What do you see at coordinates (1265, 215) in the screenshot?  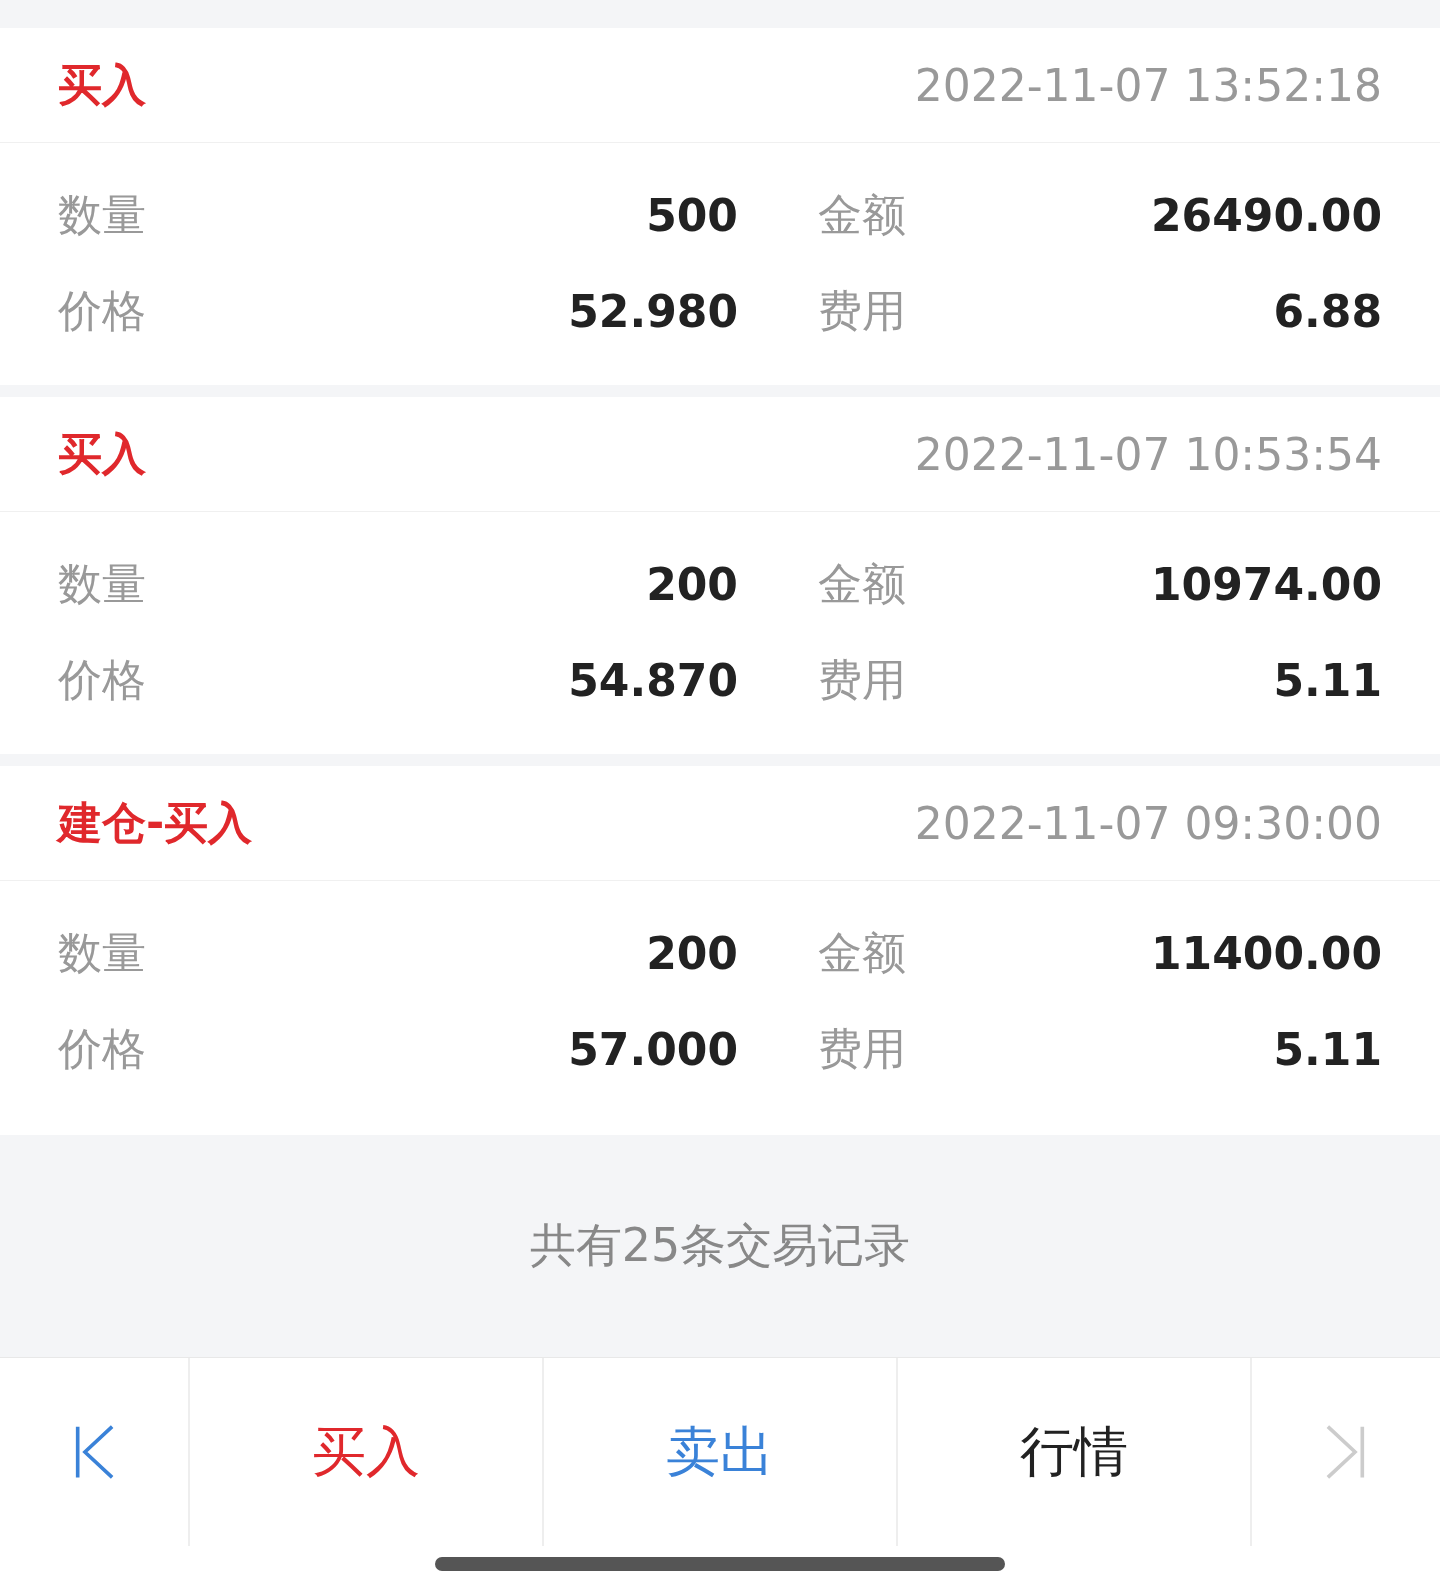 I see `field-value: 26490.00` at bounding box center [1265, 215].